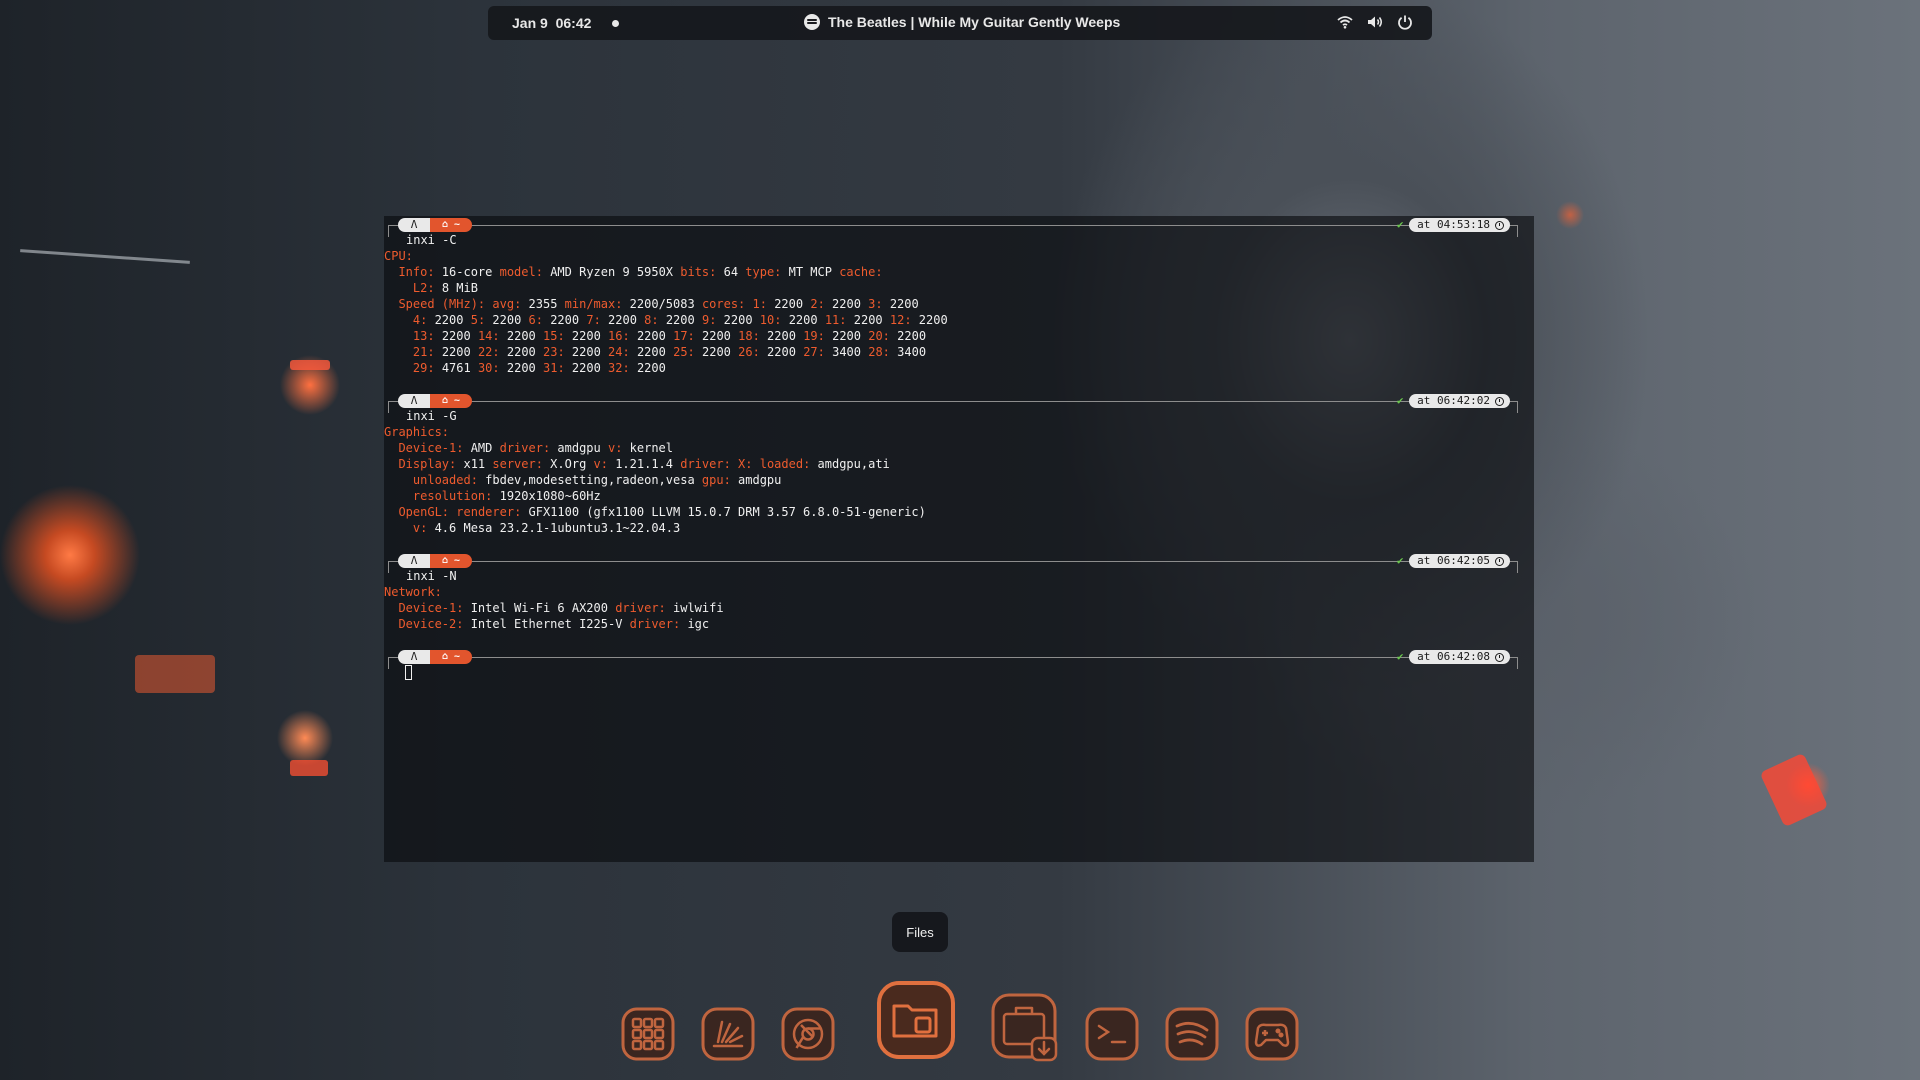  I want to click on output-key: 6:, so click(535, 320).